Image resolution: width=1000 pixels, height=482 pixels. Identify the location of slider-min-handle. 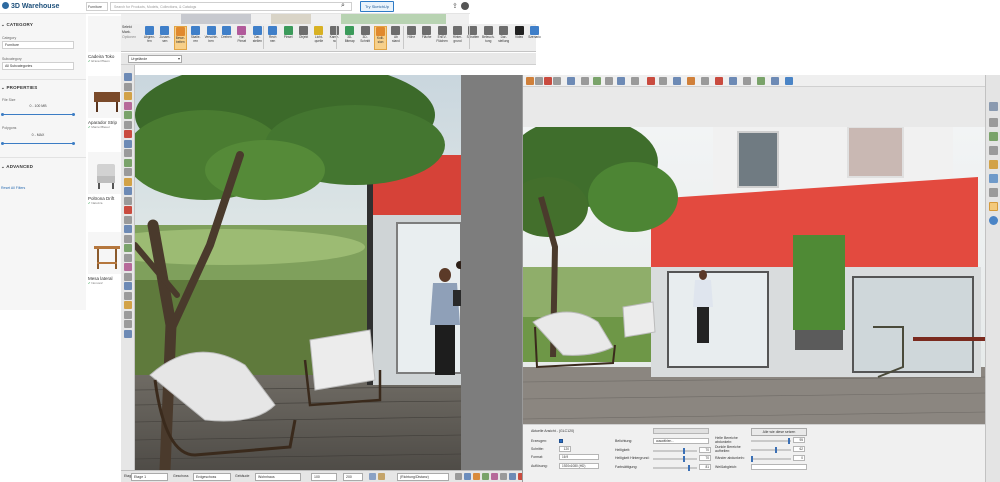
(2, 114).